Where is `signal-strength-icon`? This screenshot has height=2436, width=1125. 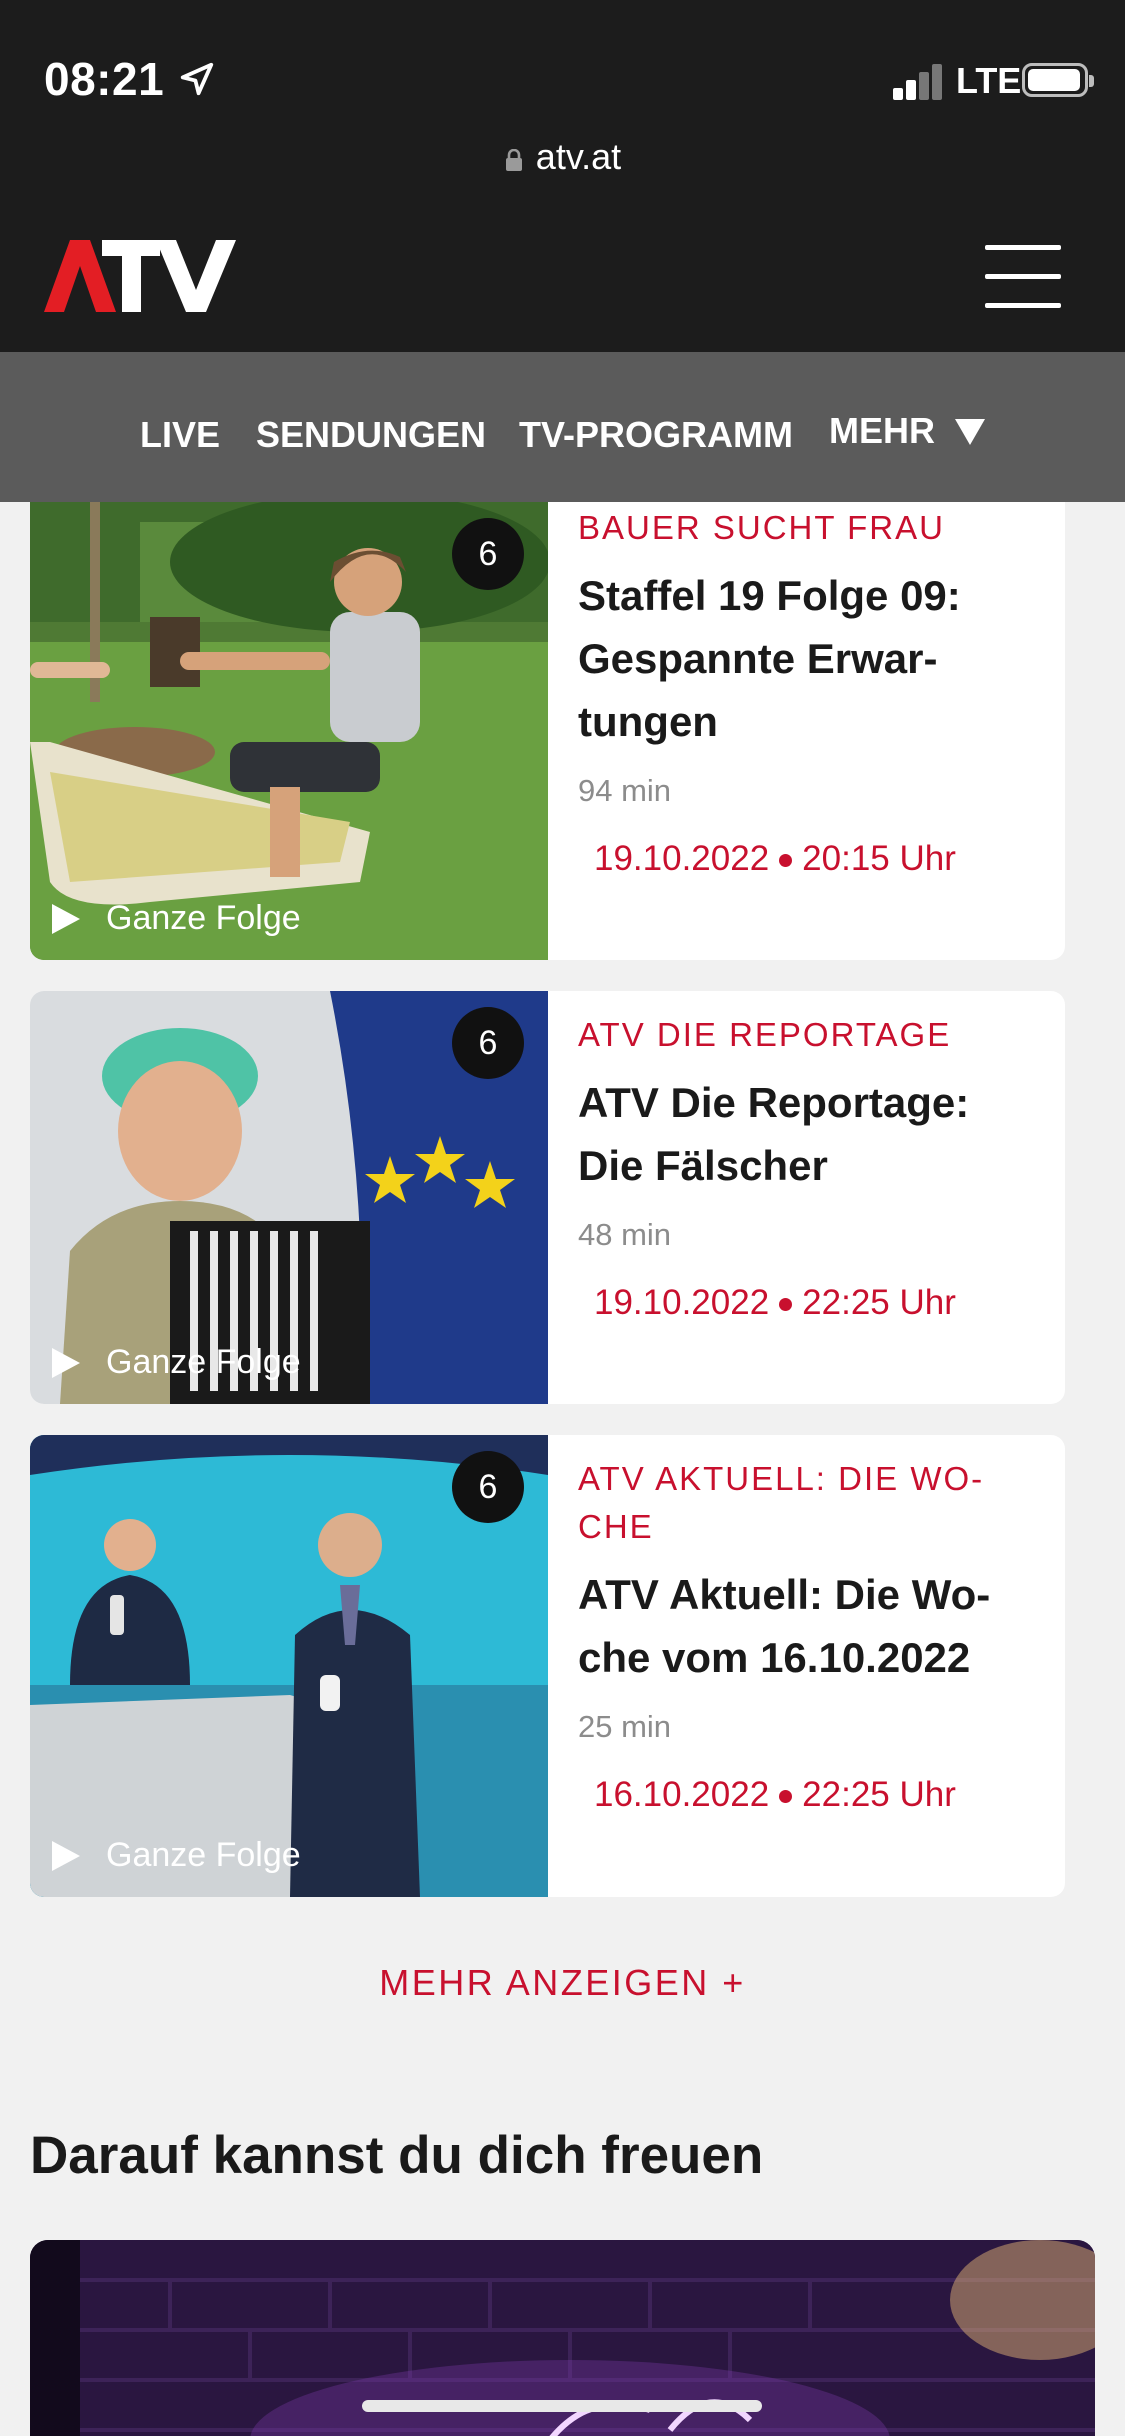
signal-strength-icon is located at coordinates (918, 82).